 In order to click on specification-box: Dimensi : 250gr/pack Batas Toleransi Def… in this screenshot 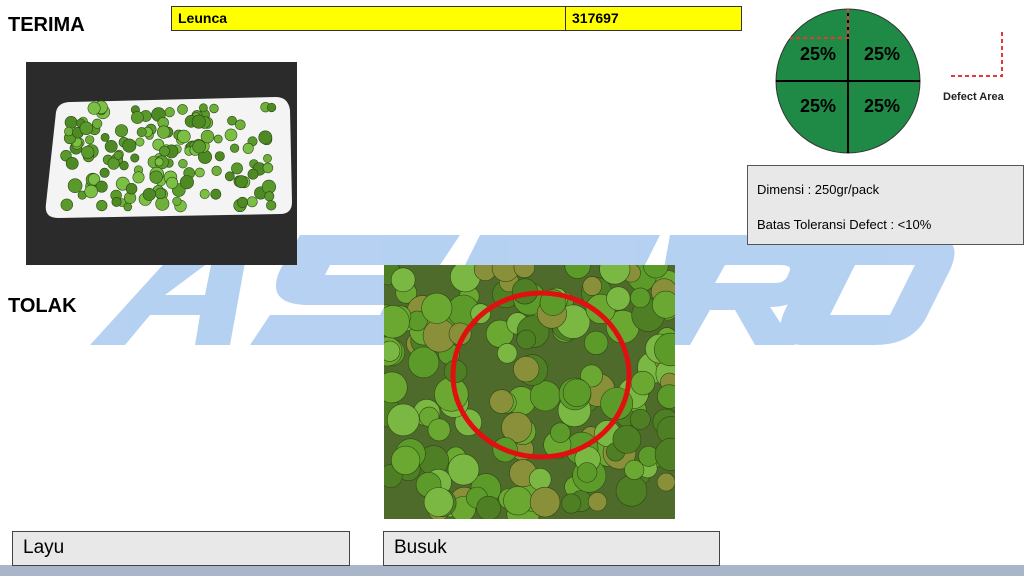, I will do `click(885, 205)`.